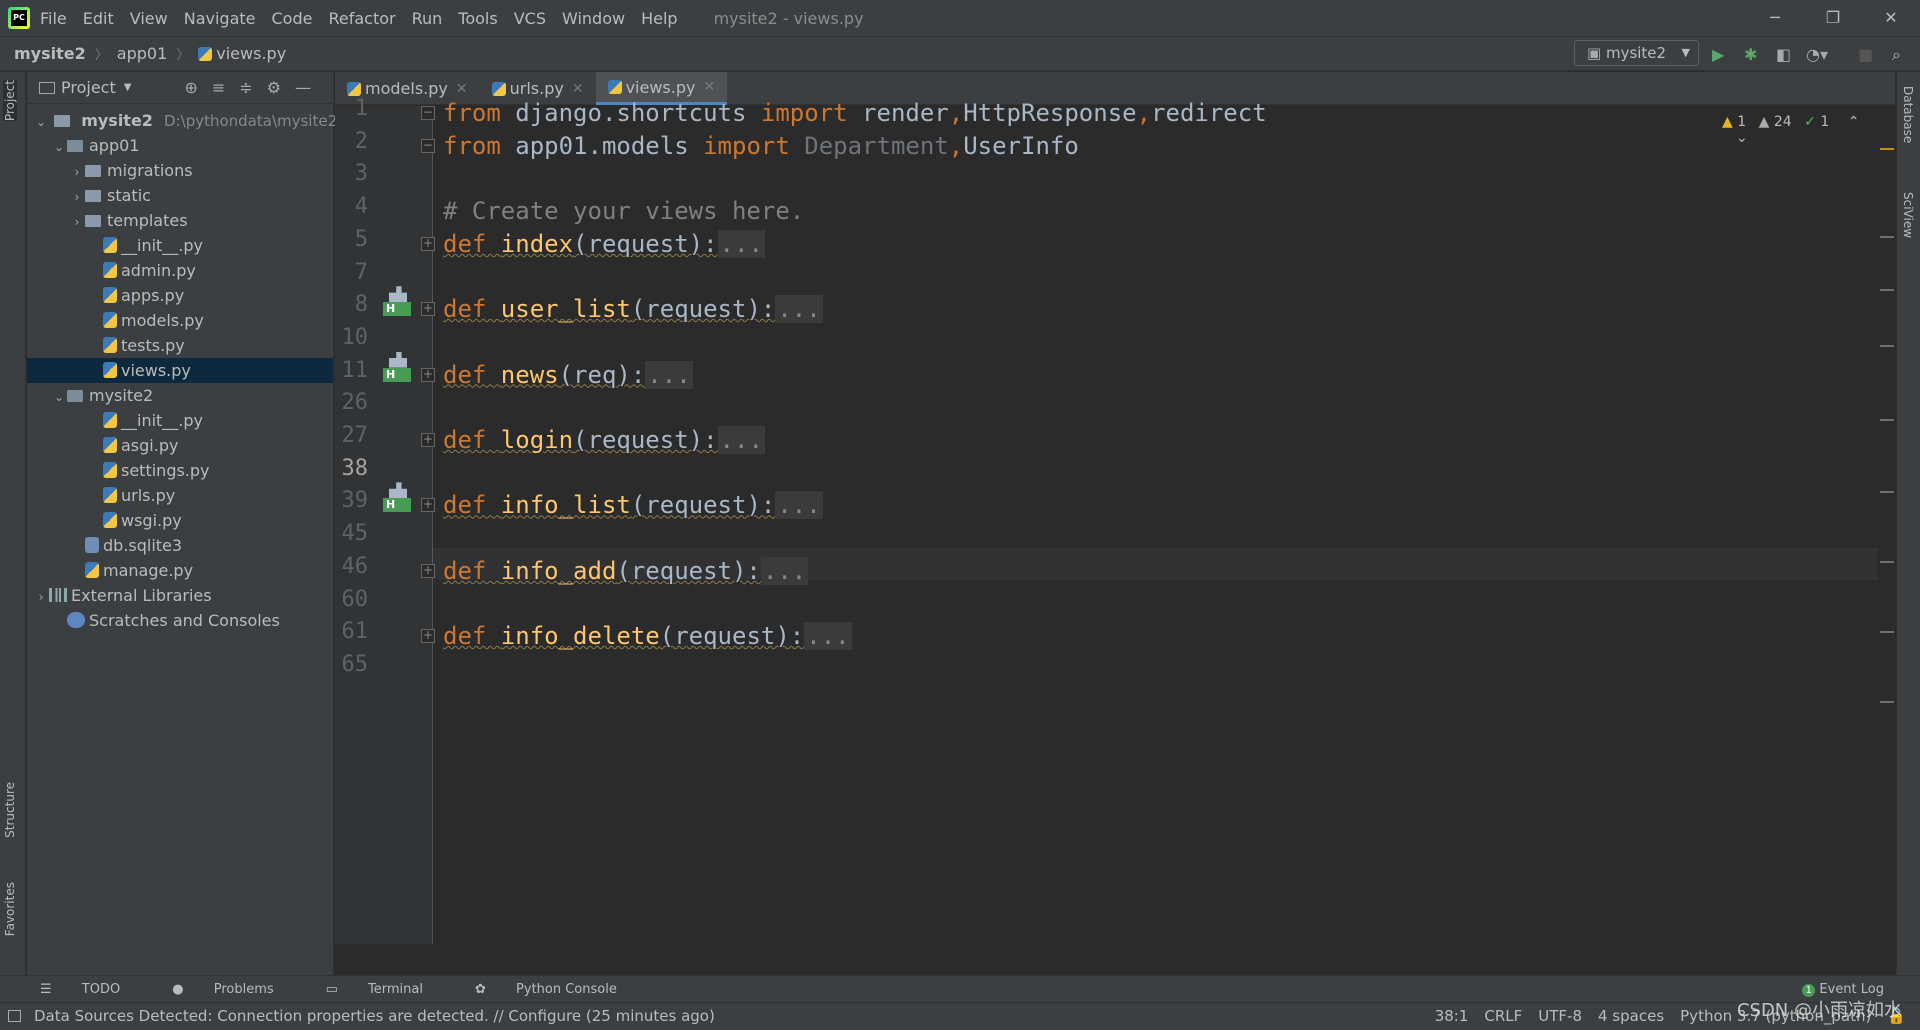 The width and height of the screenshot is (1920, 1030). I want to click on debug-icon: ✱, so click(1750, 54).